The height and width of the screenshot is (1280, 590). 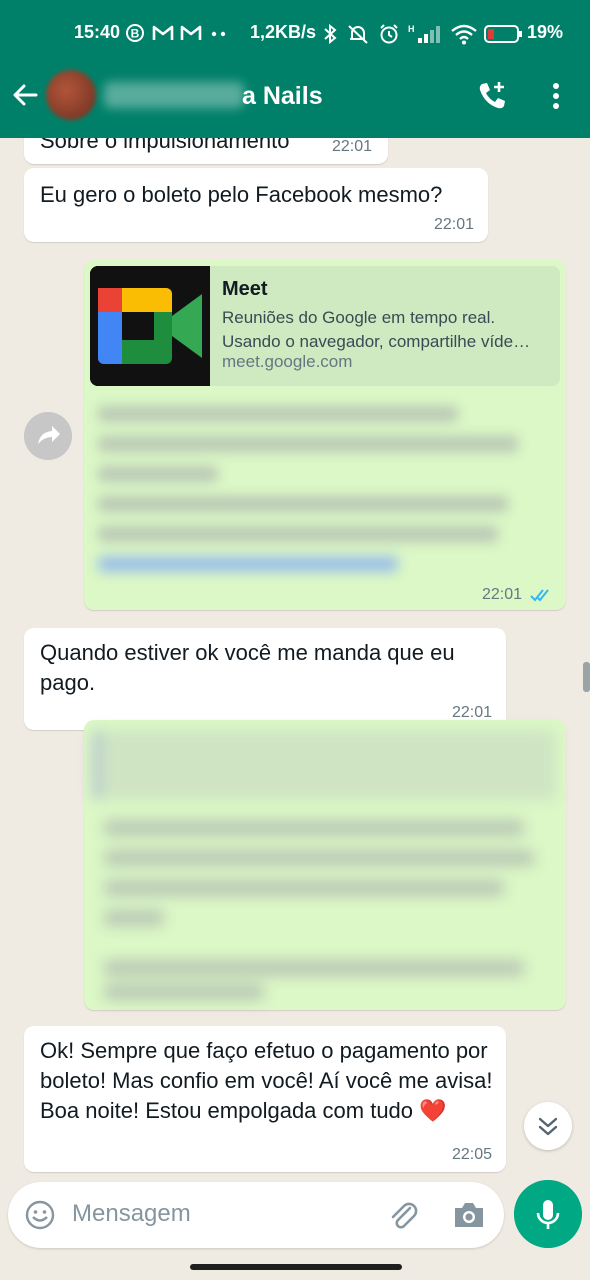 I want to click on dots-icon, so click(x=218, y=34).